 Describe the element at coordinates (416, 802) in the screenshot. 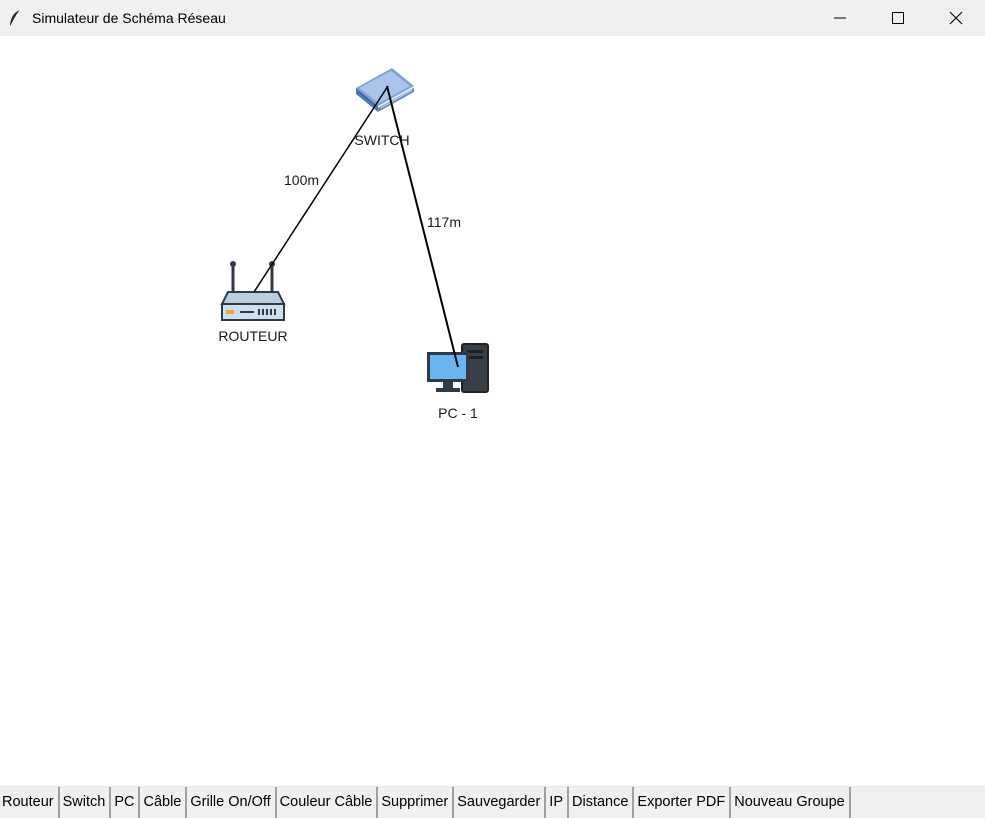

I see `delete-button: Supprimer` at that location.